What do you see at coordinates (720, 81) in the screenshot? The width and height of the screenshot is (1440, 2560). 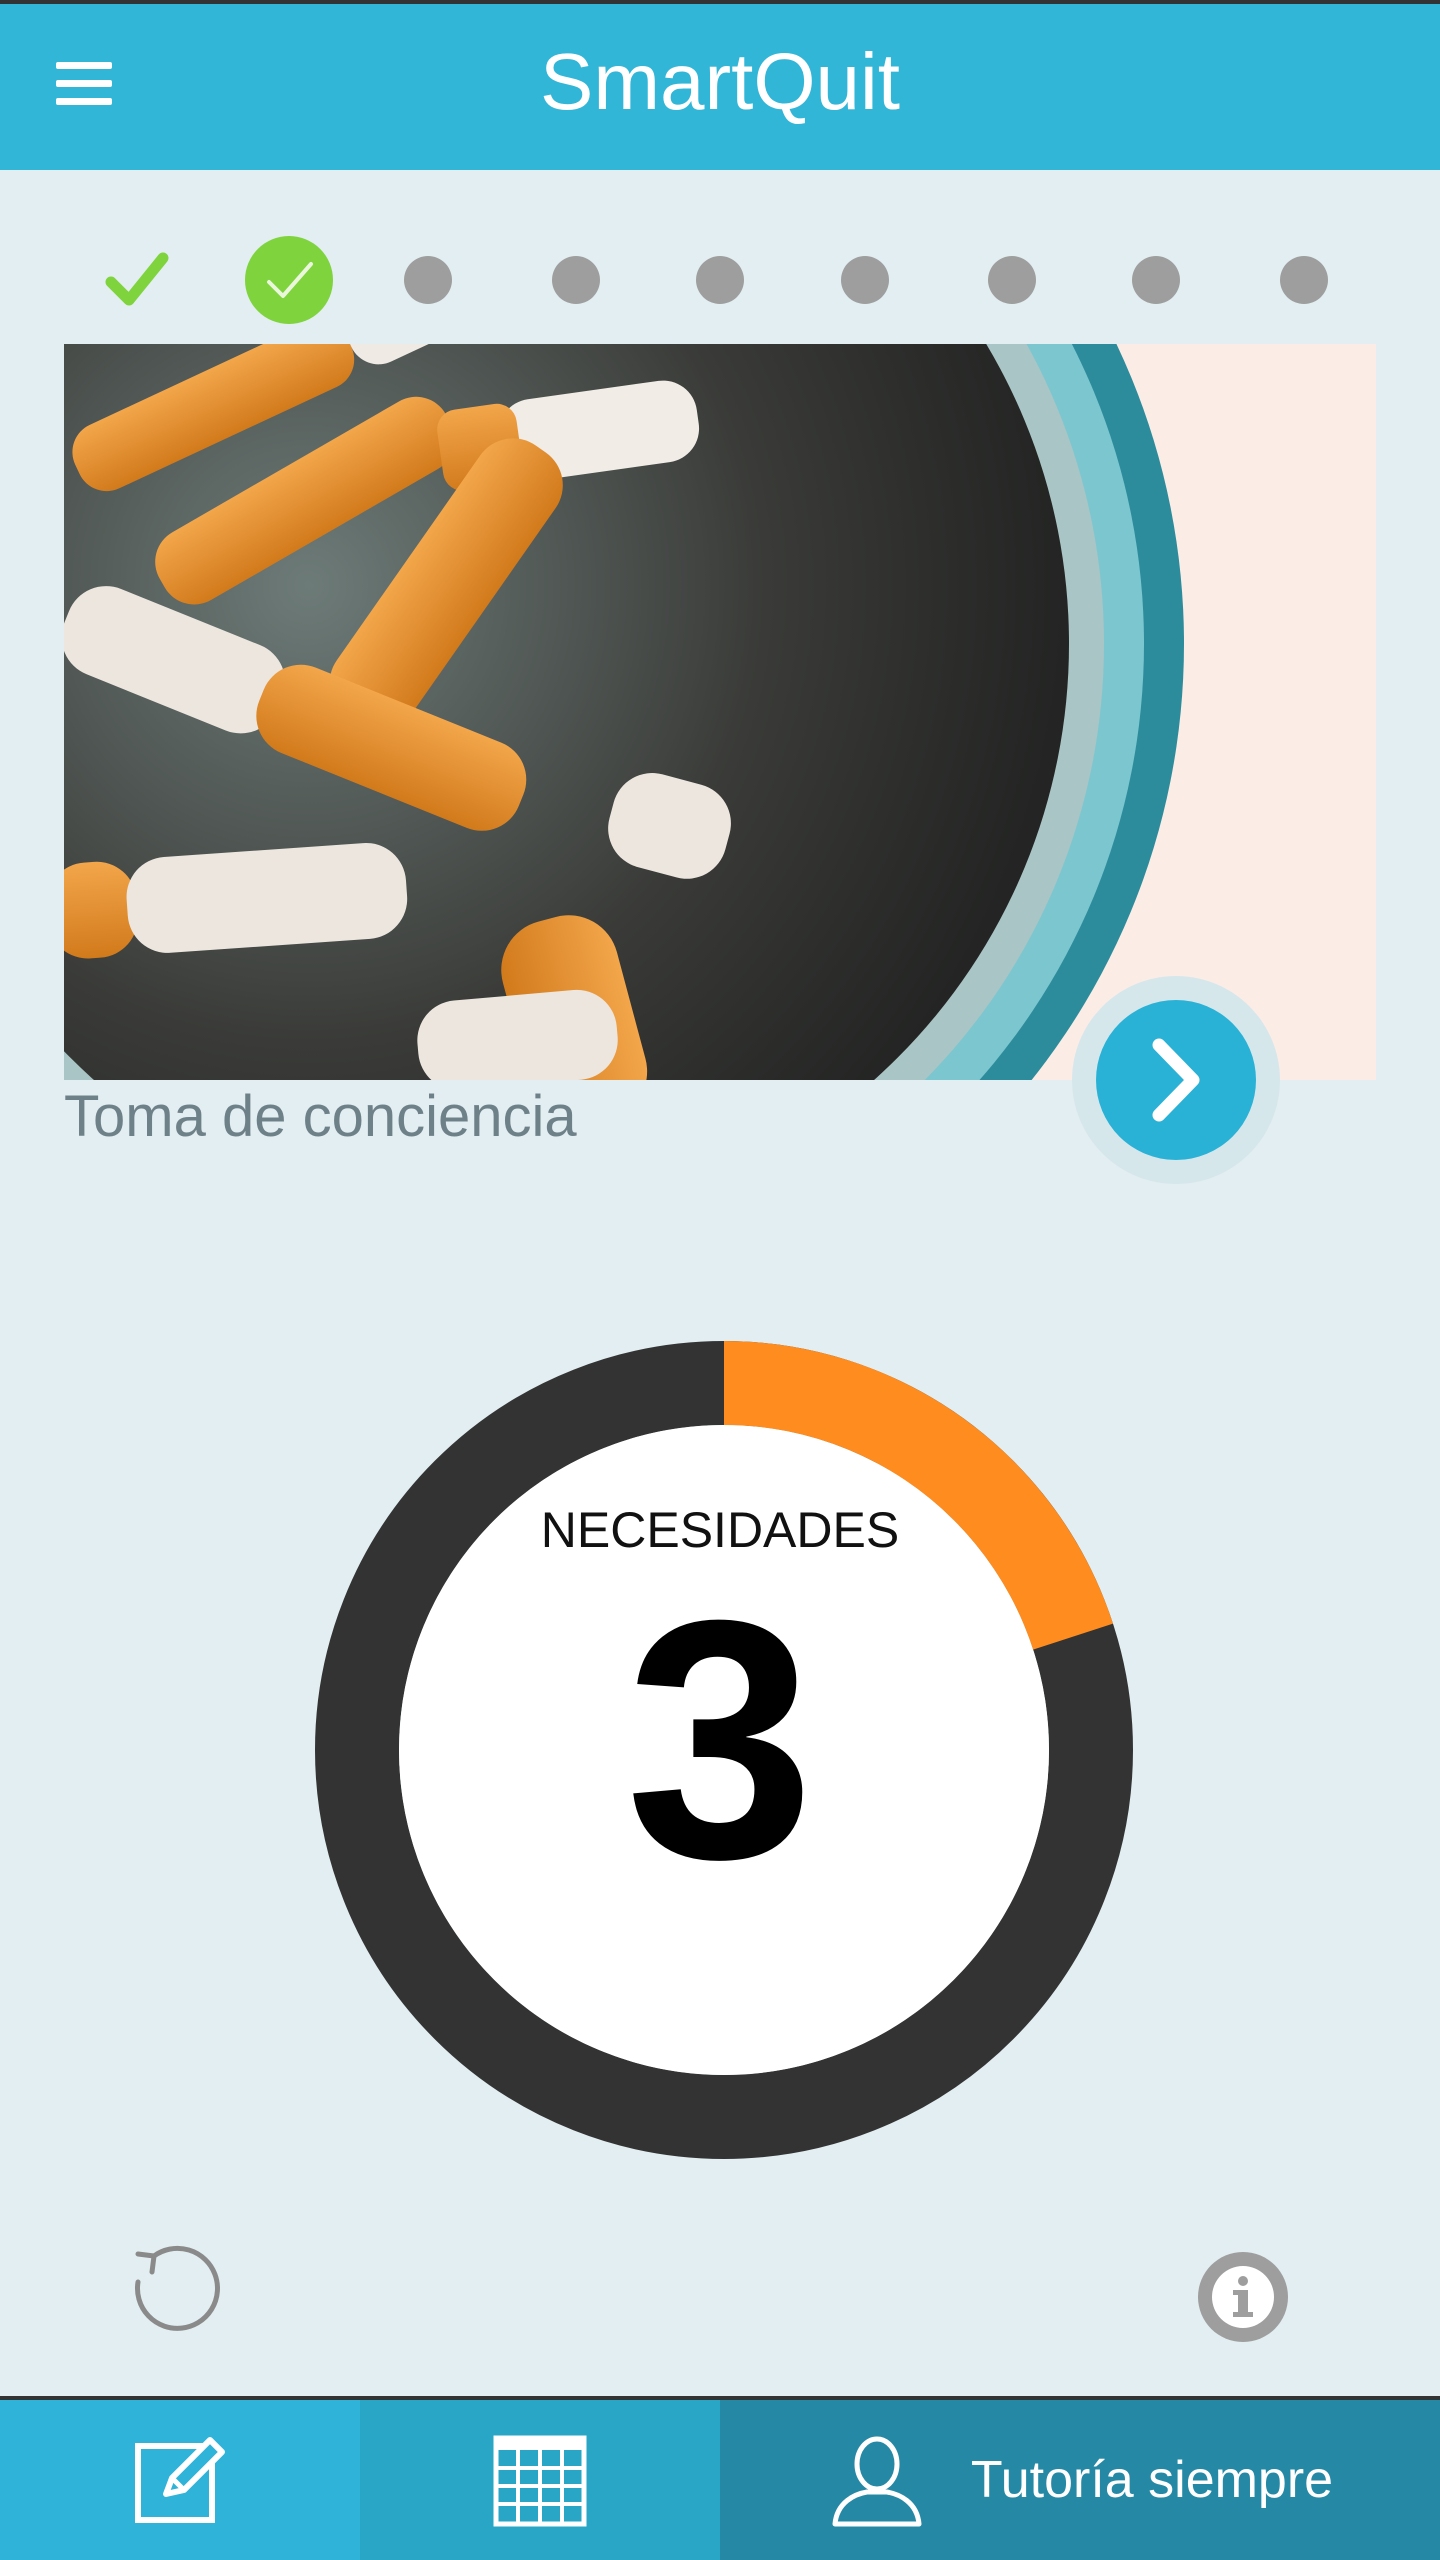 I see `app-title: SmartQuit` at bounding box center [720, 81].